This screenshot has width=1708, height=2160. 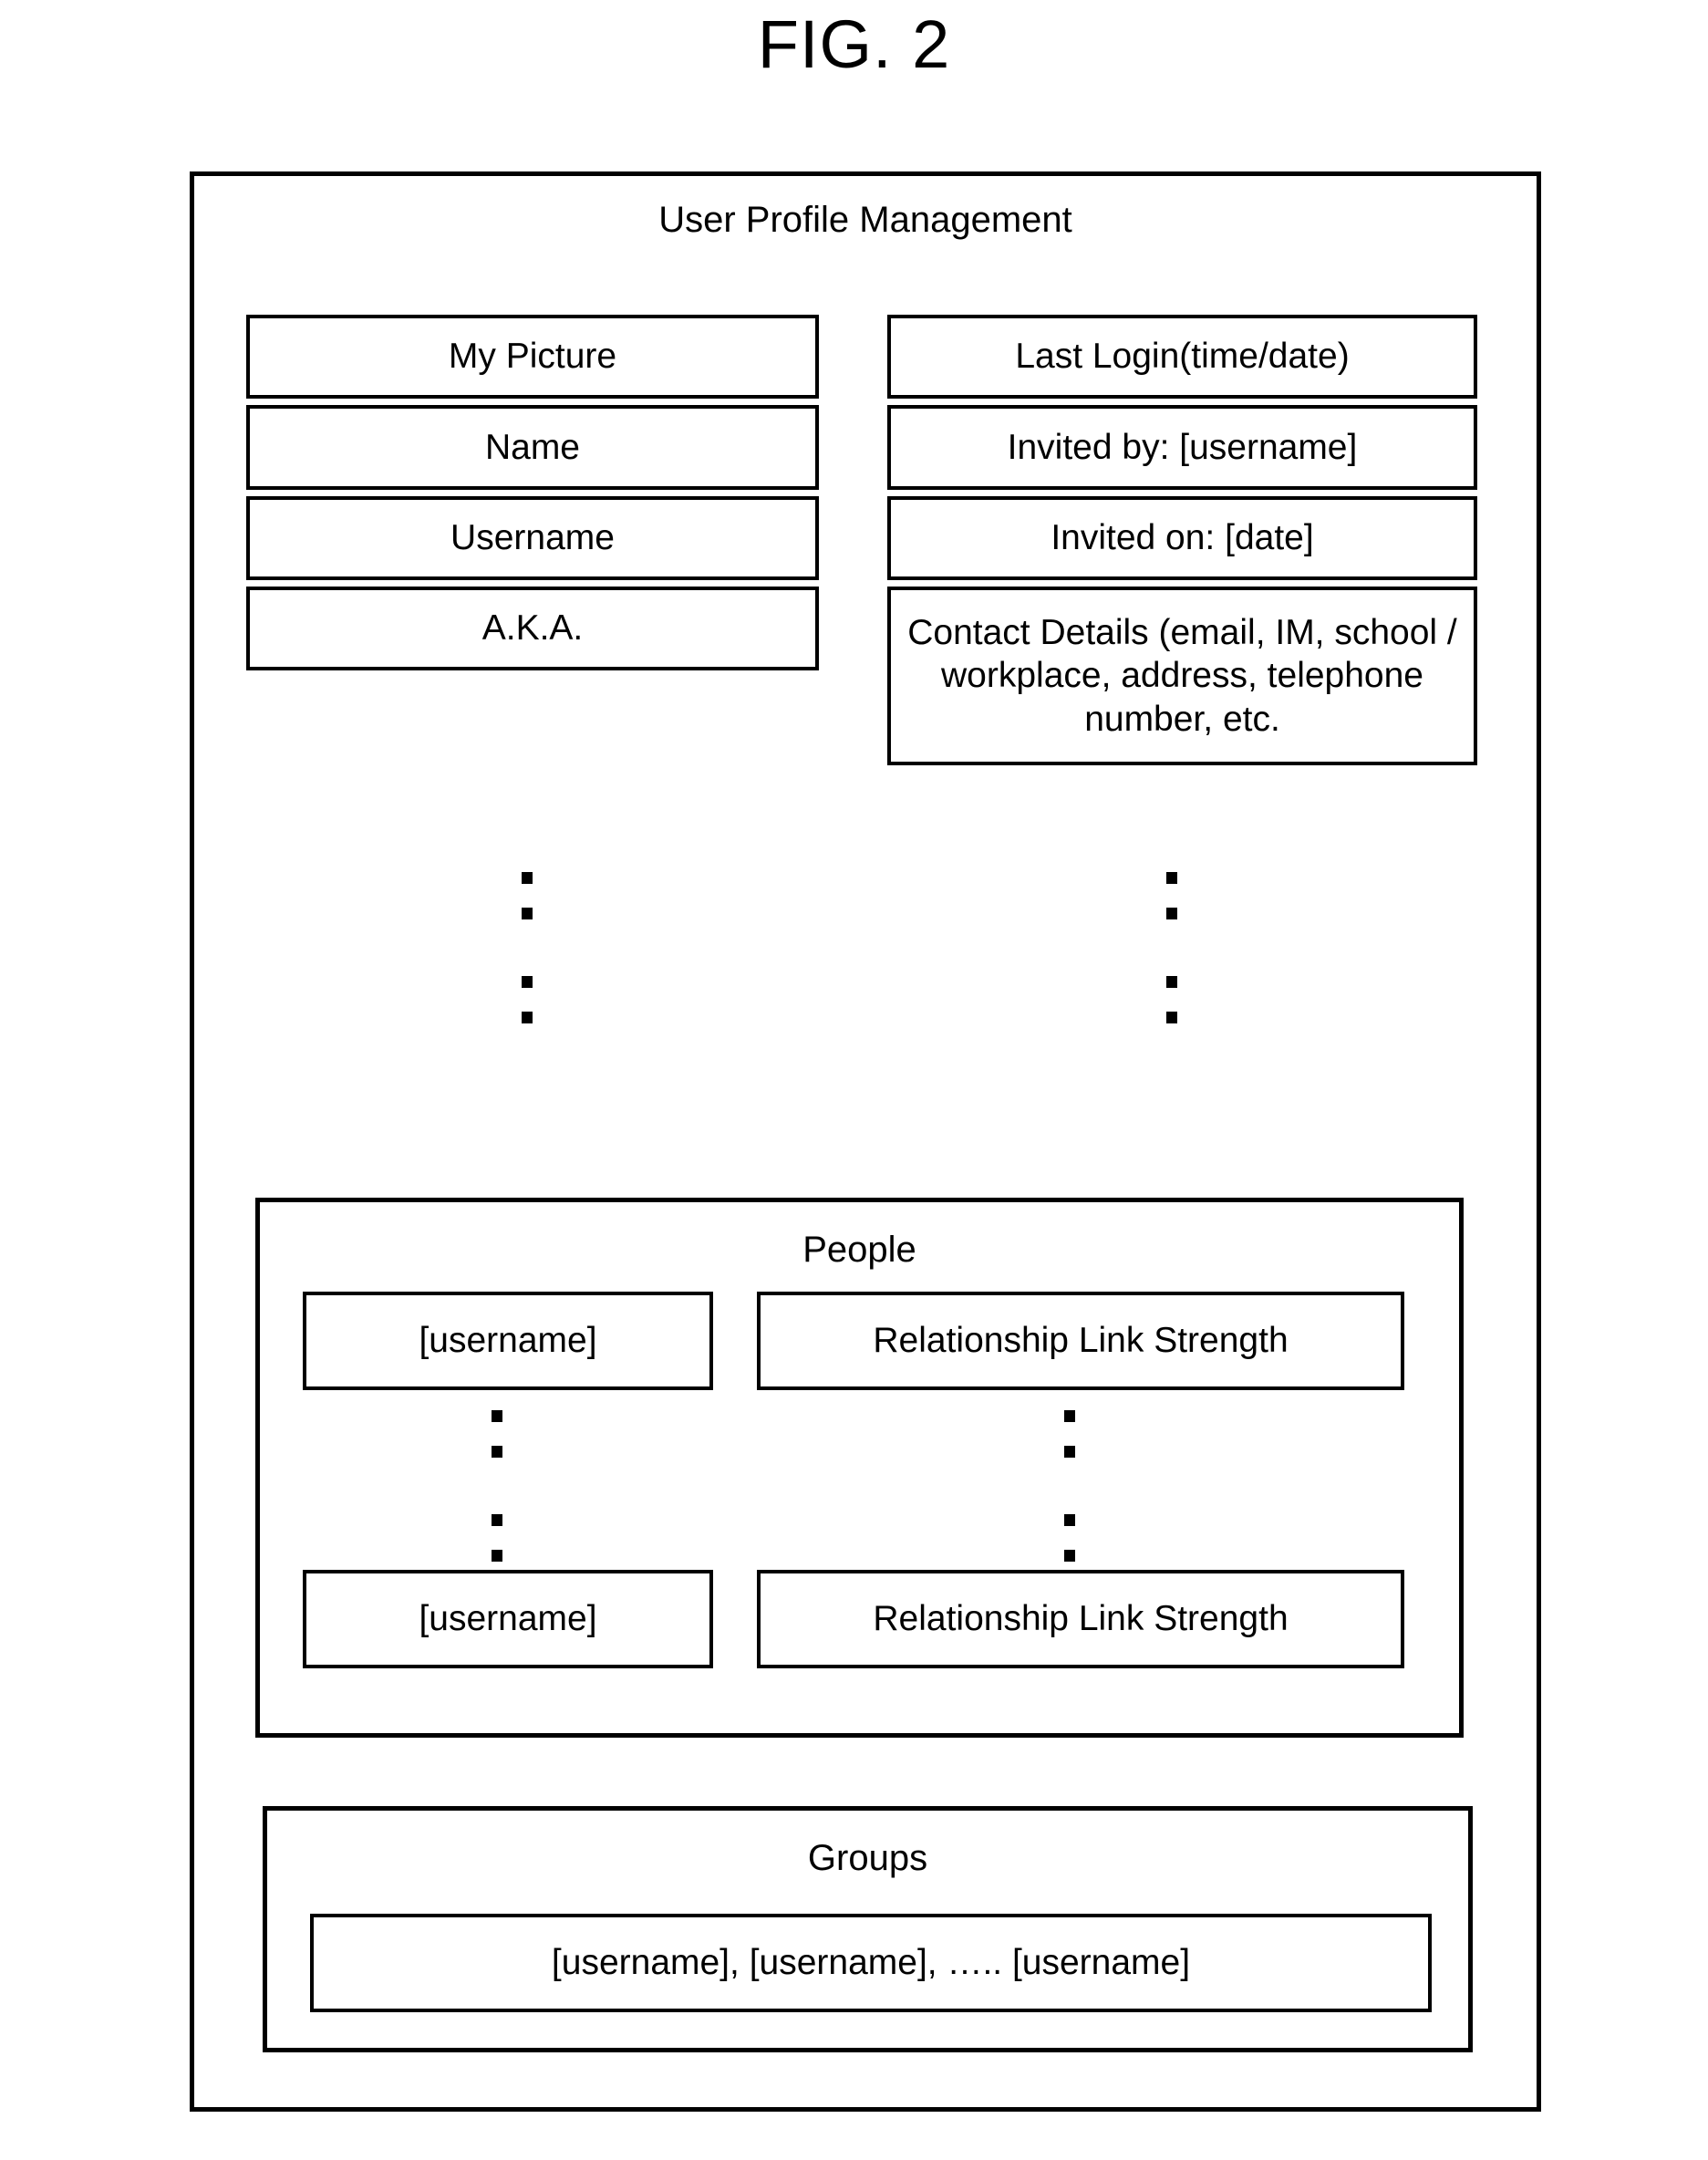 What do you see at coordinates (532, 628) in the screenshot?
I see `field-aka: A.K.A.` at bounding box center [532, 628].